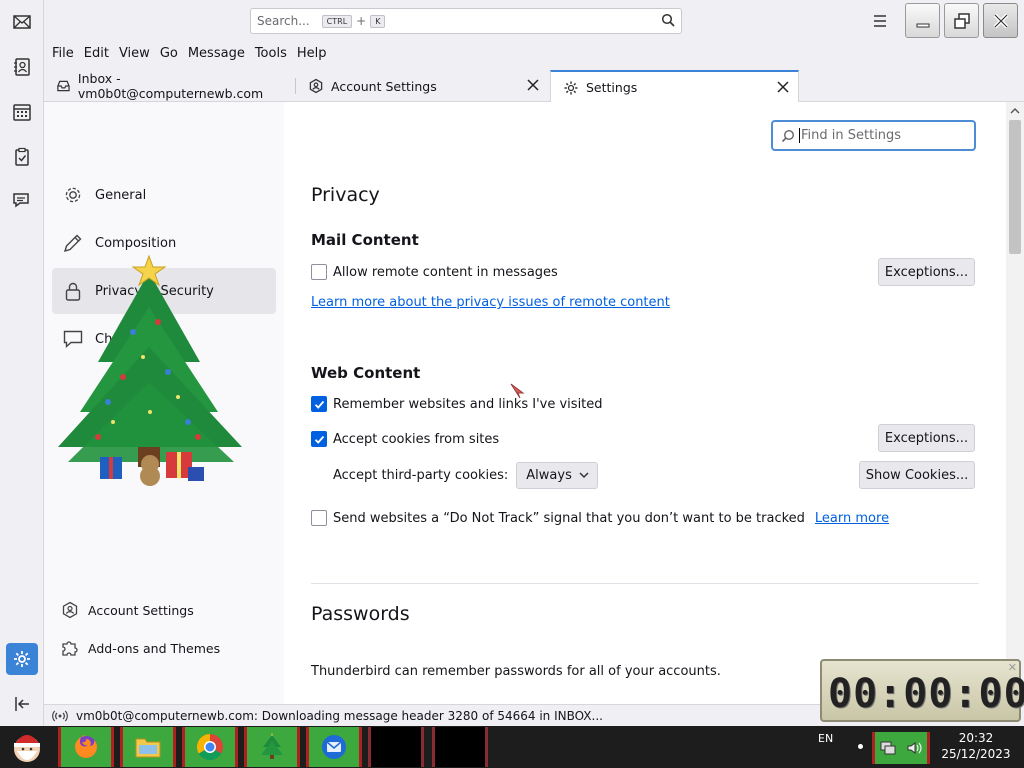 This screenshot has height=768, width=1024. What do you see at coordinates (136, 243) in the screenshot?
I see `category-composition-label: Composition` at bounding box center [136, 243].